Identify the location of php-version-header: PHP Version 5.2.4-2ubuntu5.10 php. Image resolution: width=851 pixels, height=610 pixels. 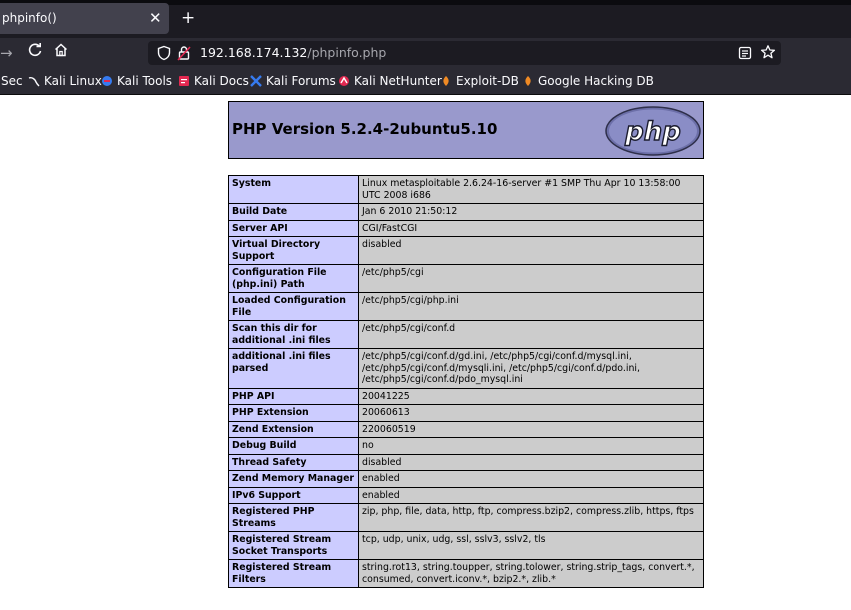
(466, 130).